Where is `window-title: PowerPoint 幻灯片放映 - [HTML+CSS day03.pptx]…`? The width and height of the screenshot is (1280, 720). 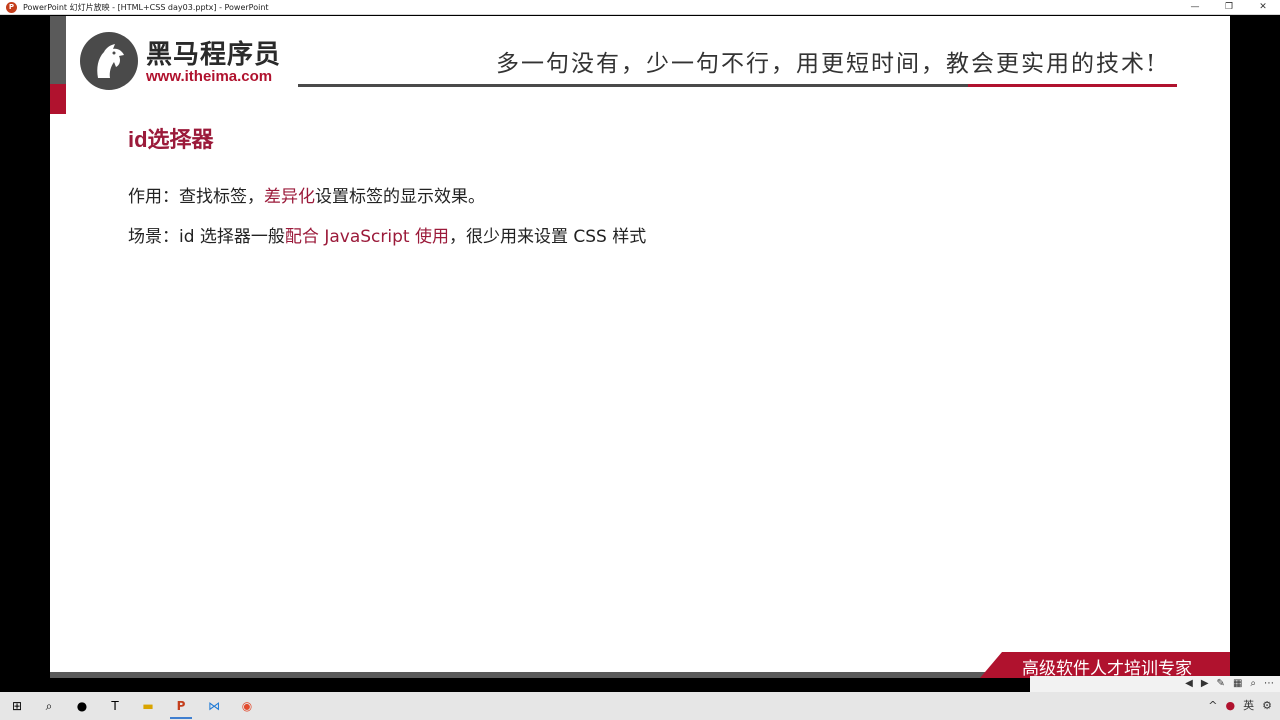
window-title: PowerPoint 幻灯片放映 - [HTML+CSS day03.pptx]… is located at coordinates (146, 7).